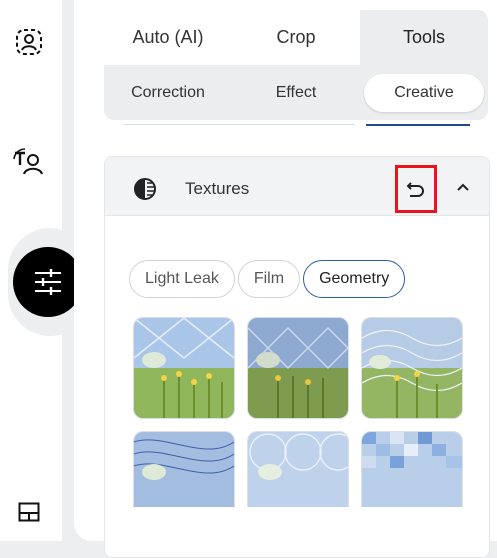  I want to click on grid-clip, so click(297, 532).